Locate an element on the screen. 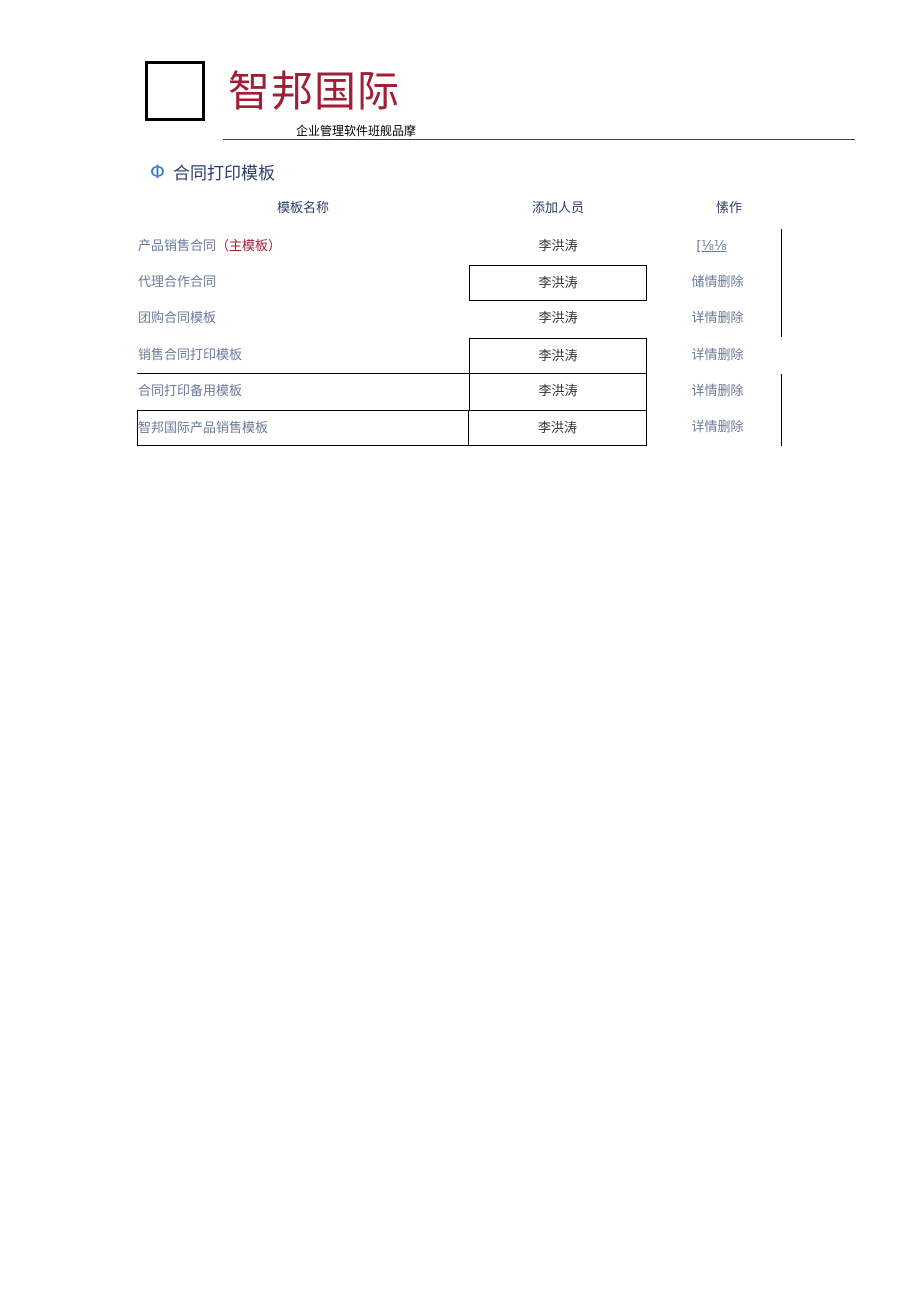  brand-name: 智邦国际 is located at coordinates (314, 91).